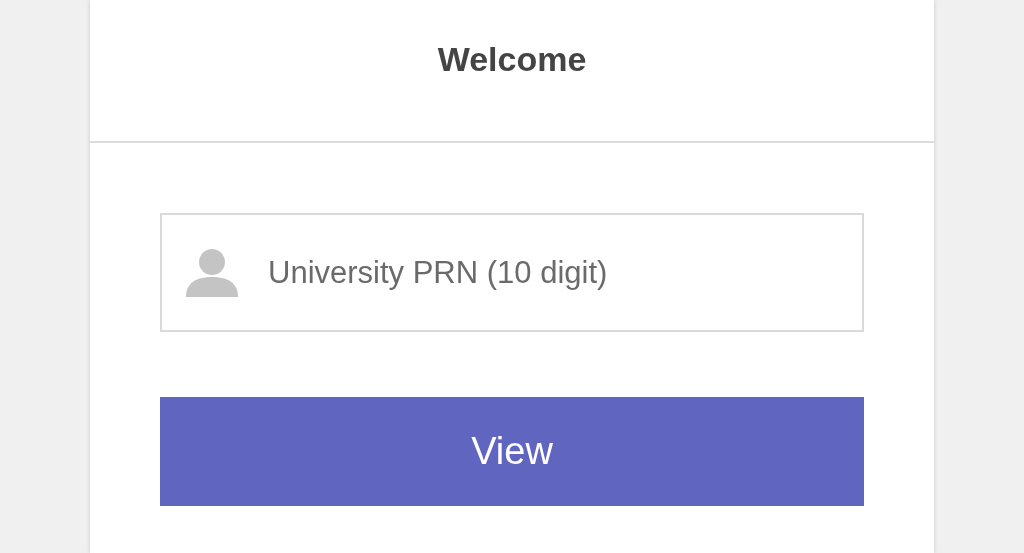 Image resolution: width=1024 pixels, height=553 pixels. I want to click on prn-field: University PRN (10 digit), so click(512, 272).